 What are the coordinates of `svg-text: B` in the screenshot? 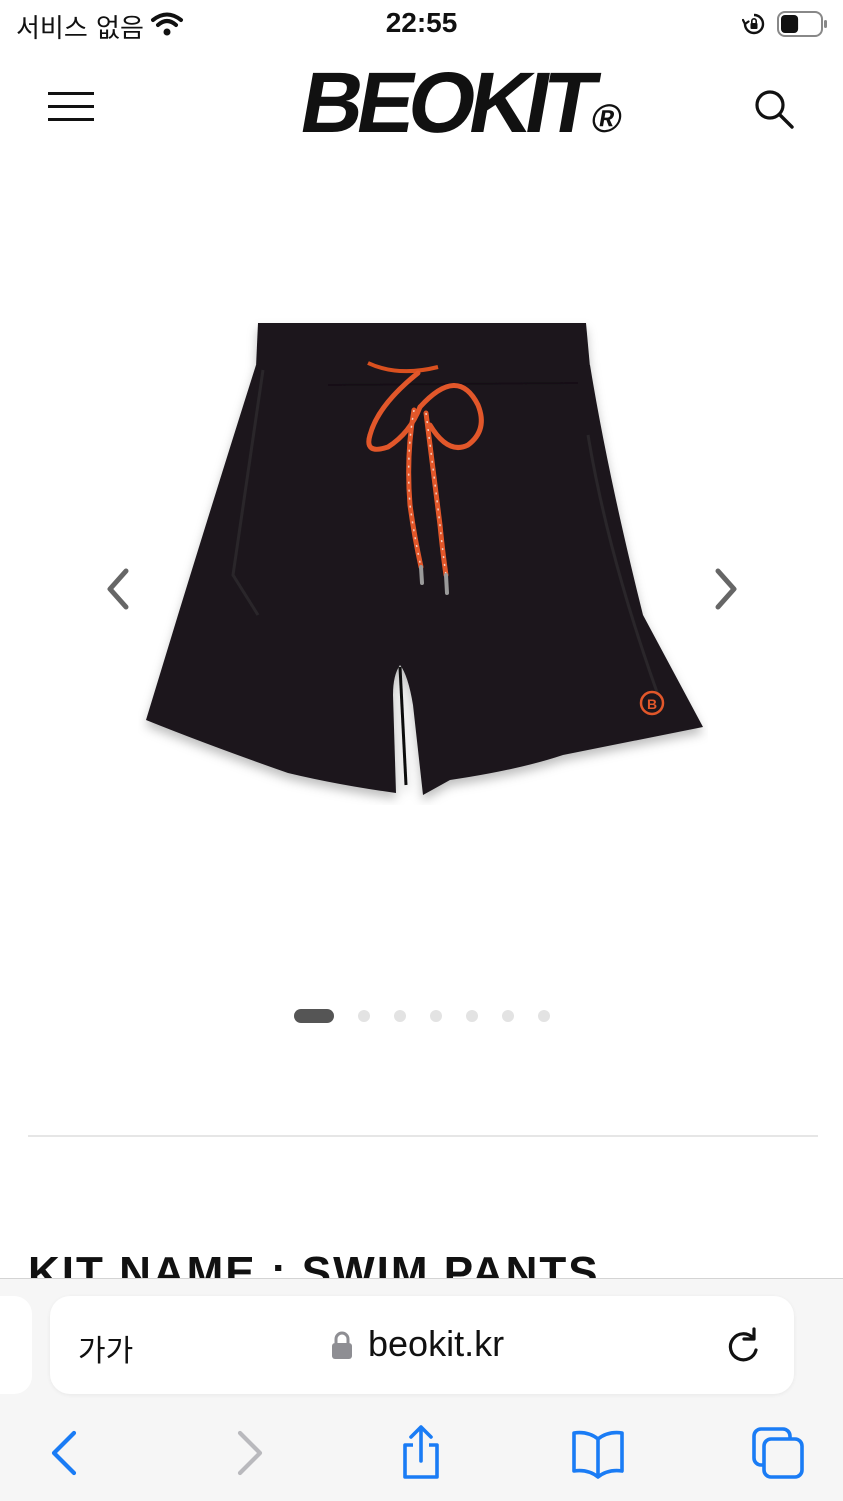 It's located at (652, 704).